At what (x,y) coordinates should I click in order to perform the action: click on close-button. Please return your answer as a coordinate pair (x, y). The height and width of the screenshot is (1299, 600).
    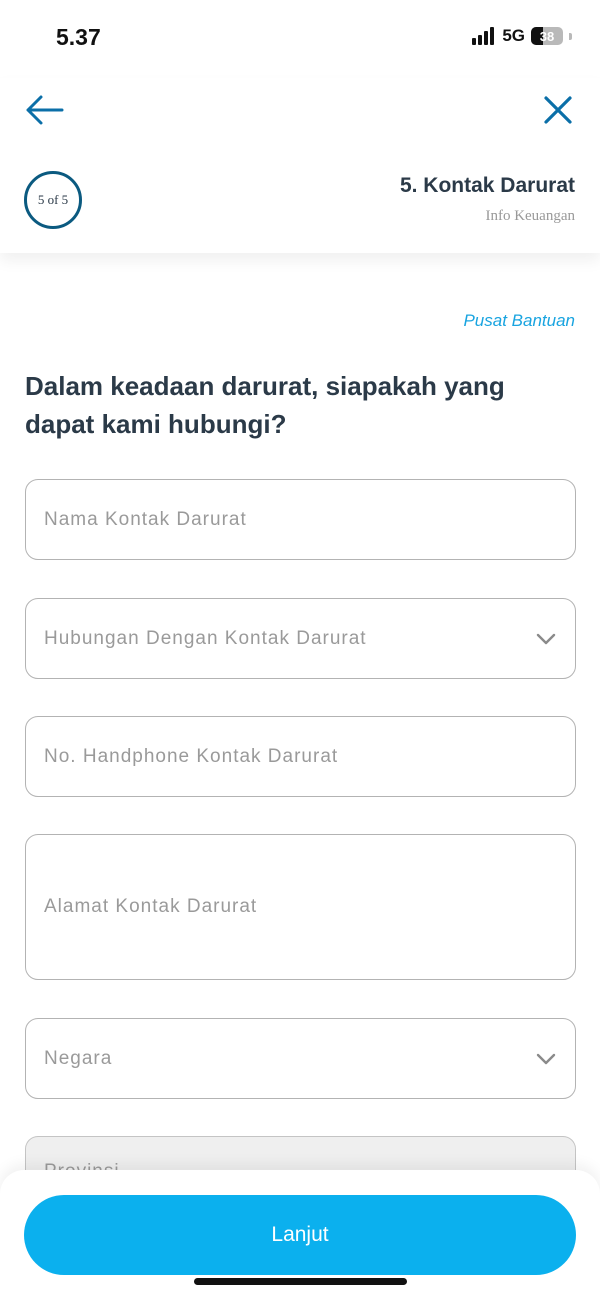
    Looking at the image, I should click on (558, 110).